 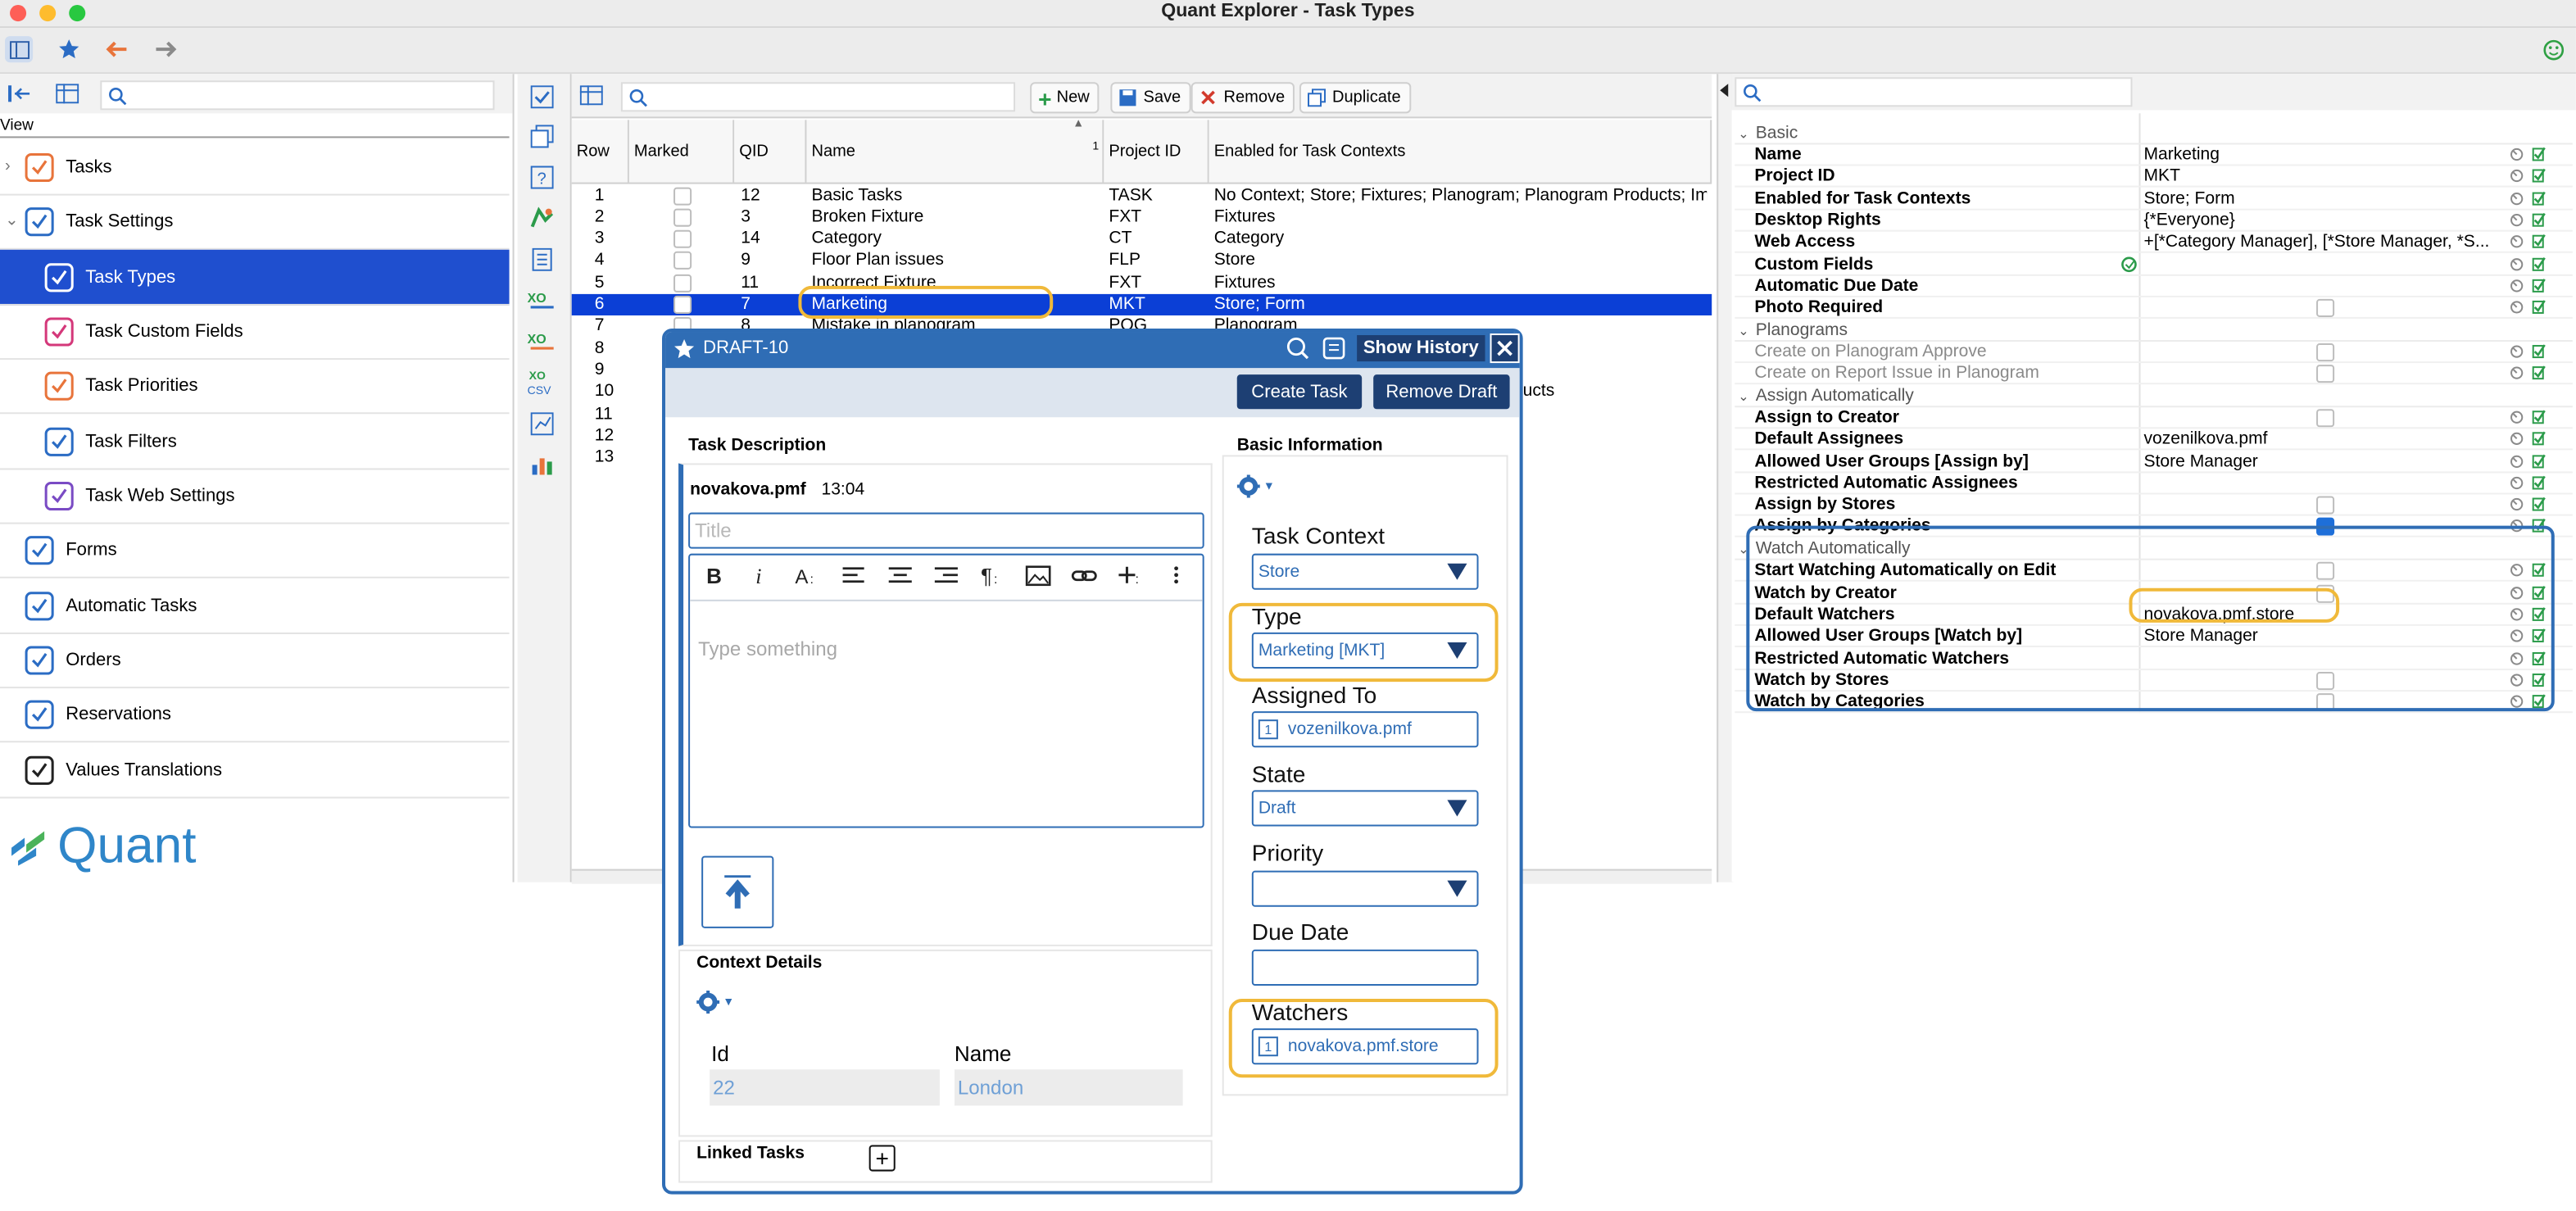 I want to click on favorites-star-icon, so click(x=69, y=49).